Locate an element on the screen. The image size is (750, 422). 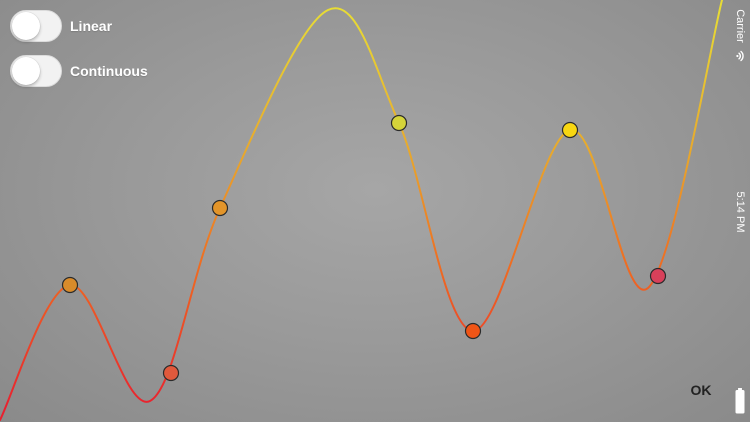
continuous-switch is located at coordinates (36, 71).